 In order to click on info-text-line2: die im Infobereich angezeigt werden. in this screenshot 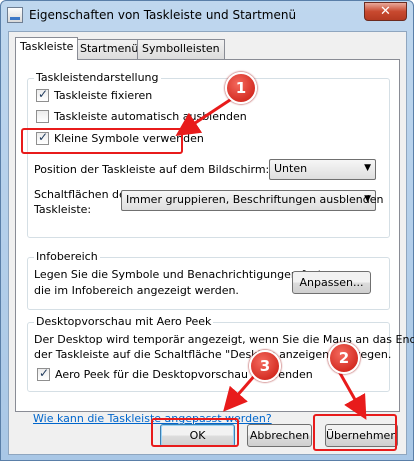, I will do `click(136, 290)`.